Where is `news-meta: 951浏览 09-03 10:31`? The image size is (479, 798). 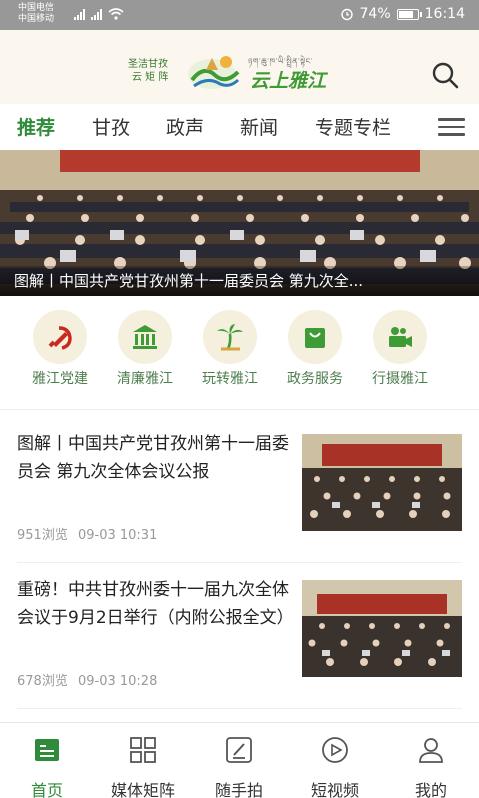
news-meta: 951浏览 09-03 10:31 is located at coordinates (87, 533).